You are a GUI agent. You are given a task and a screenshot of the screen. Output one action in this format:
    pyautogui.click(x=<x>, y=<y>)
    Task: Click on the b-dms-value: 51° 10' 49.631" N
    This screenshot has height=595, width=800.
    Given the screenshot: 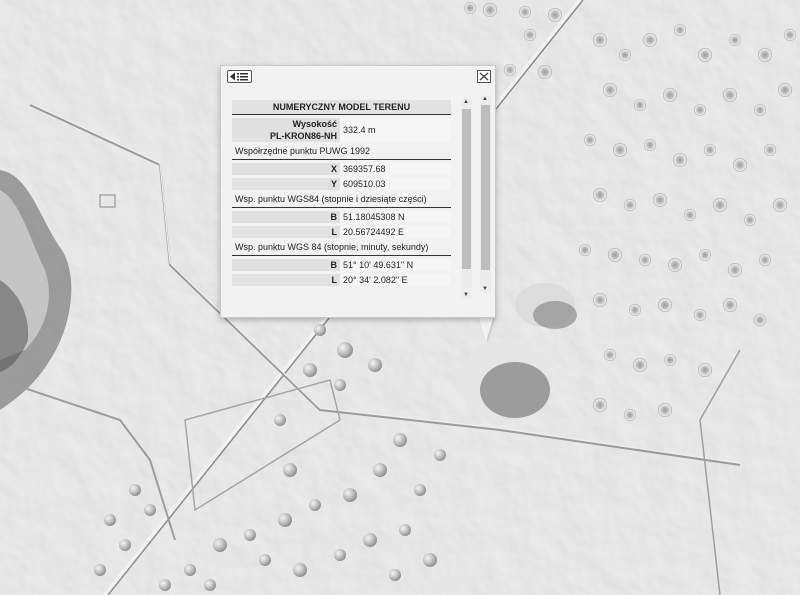 What is the action you would take?
    pyautogui.click(x=395, y=265)
    